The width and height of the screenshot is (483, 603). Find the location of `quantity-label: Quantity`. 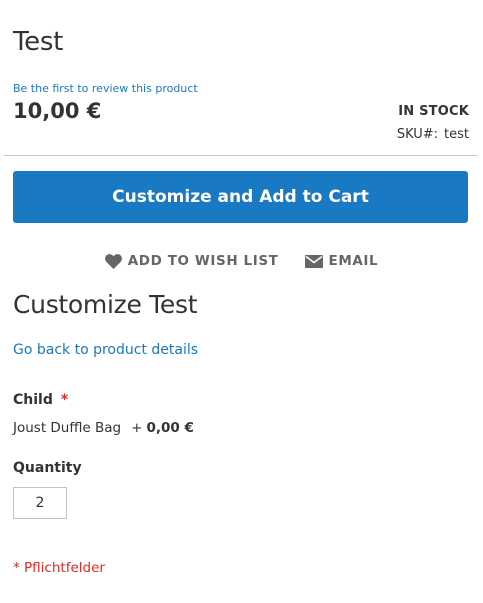

quantity-label: Quantity is located at coordinates (47, 468).